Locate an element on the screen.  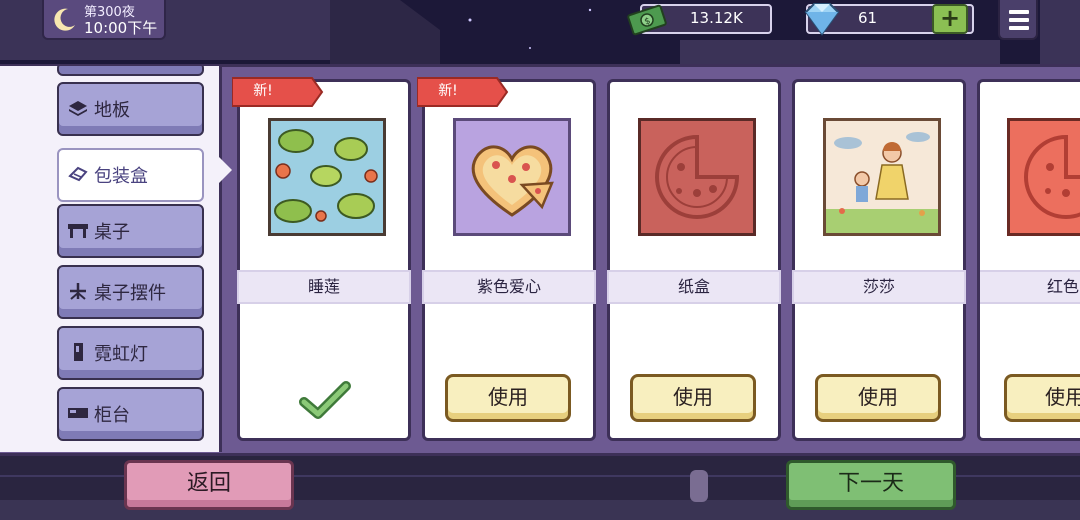
category-box: 包装盒 is located at coordinates (130, 175).